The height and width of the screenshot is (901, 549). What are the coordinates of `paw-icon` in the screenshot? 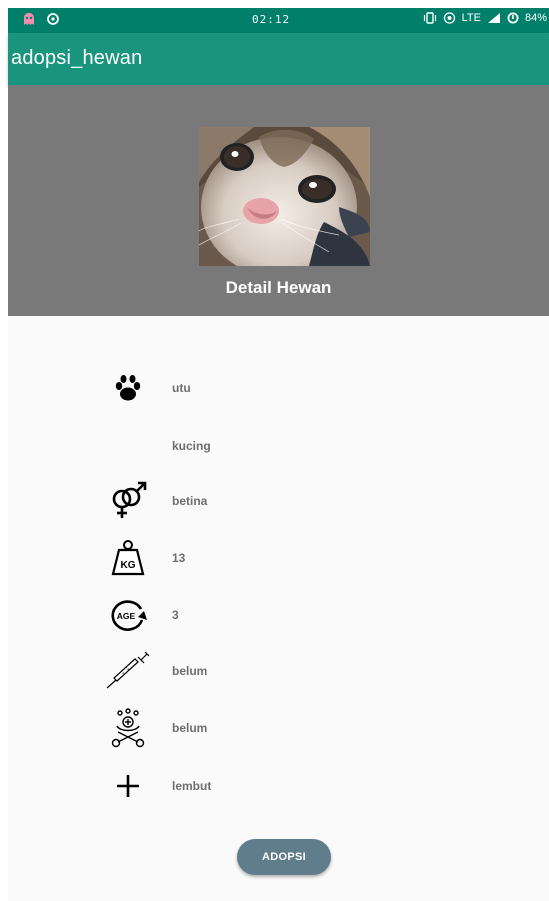 It's located at (128, 388).